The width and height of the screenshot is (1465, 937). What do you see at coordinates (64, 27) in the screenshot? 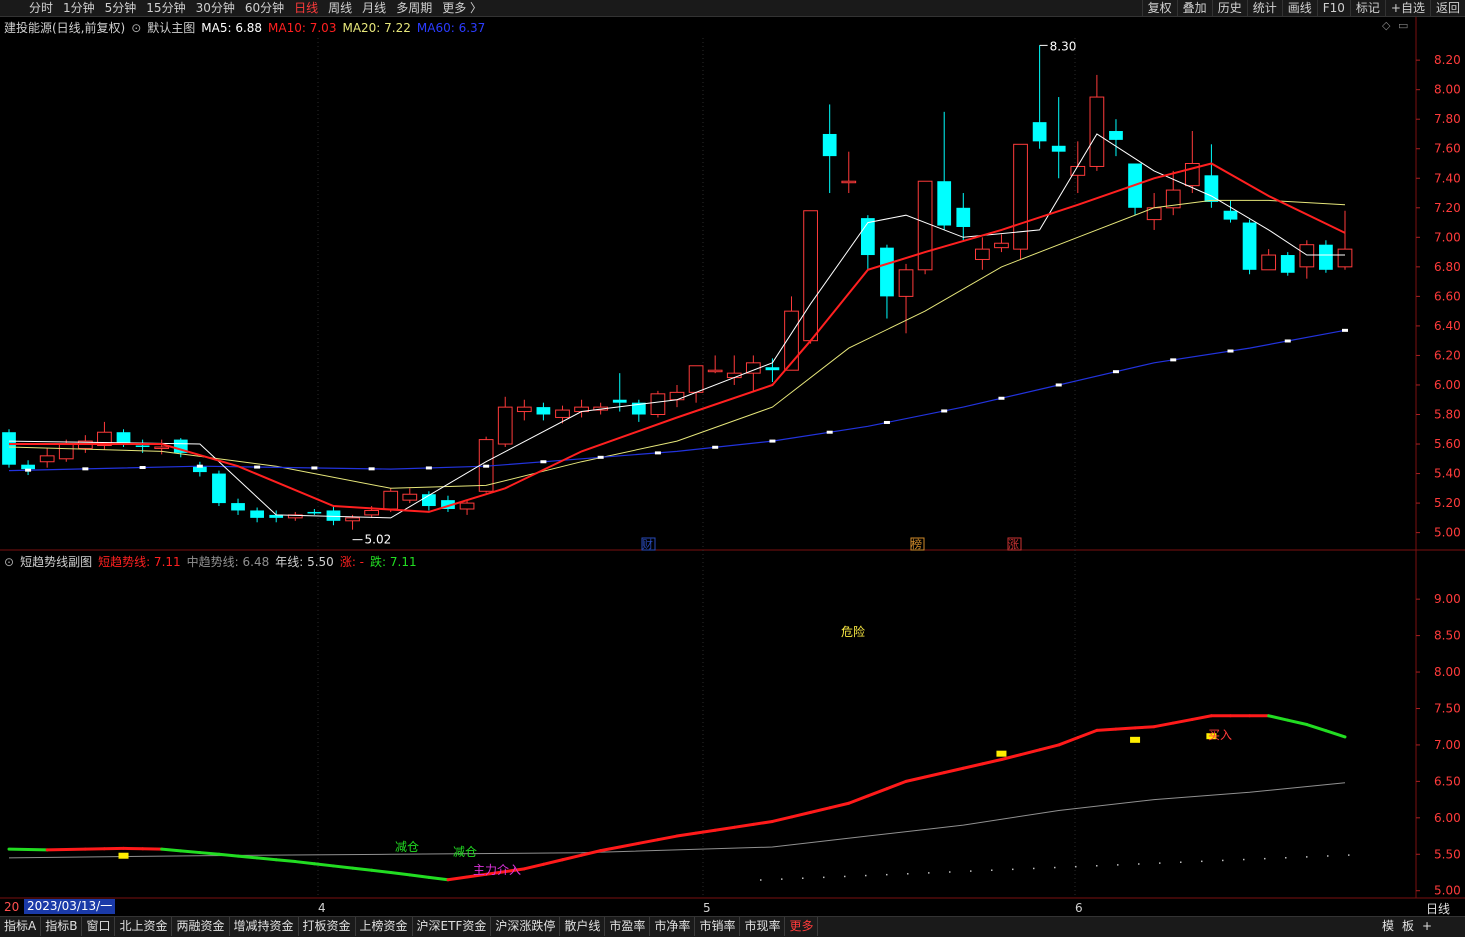
I see `stock-title: 建投能源(日线,前复权)` at bounding box center [64, 27].